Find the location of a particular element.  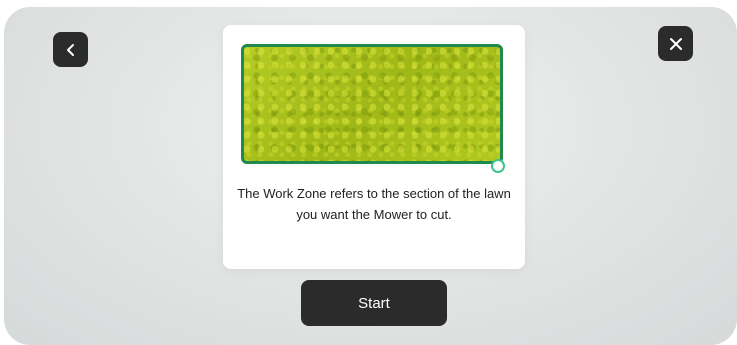

back-button is located at coordinates (70, 49).